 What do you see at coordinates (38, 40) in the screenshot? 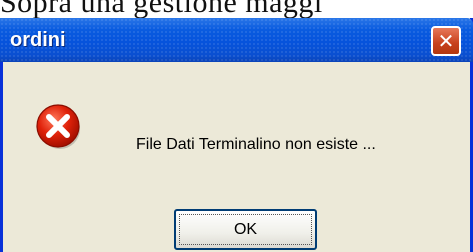
I see `dialog-title: ordini` at bounding box center [38, 40].